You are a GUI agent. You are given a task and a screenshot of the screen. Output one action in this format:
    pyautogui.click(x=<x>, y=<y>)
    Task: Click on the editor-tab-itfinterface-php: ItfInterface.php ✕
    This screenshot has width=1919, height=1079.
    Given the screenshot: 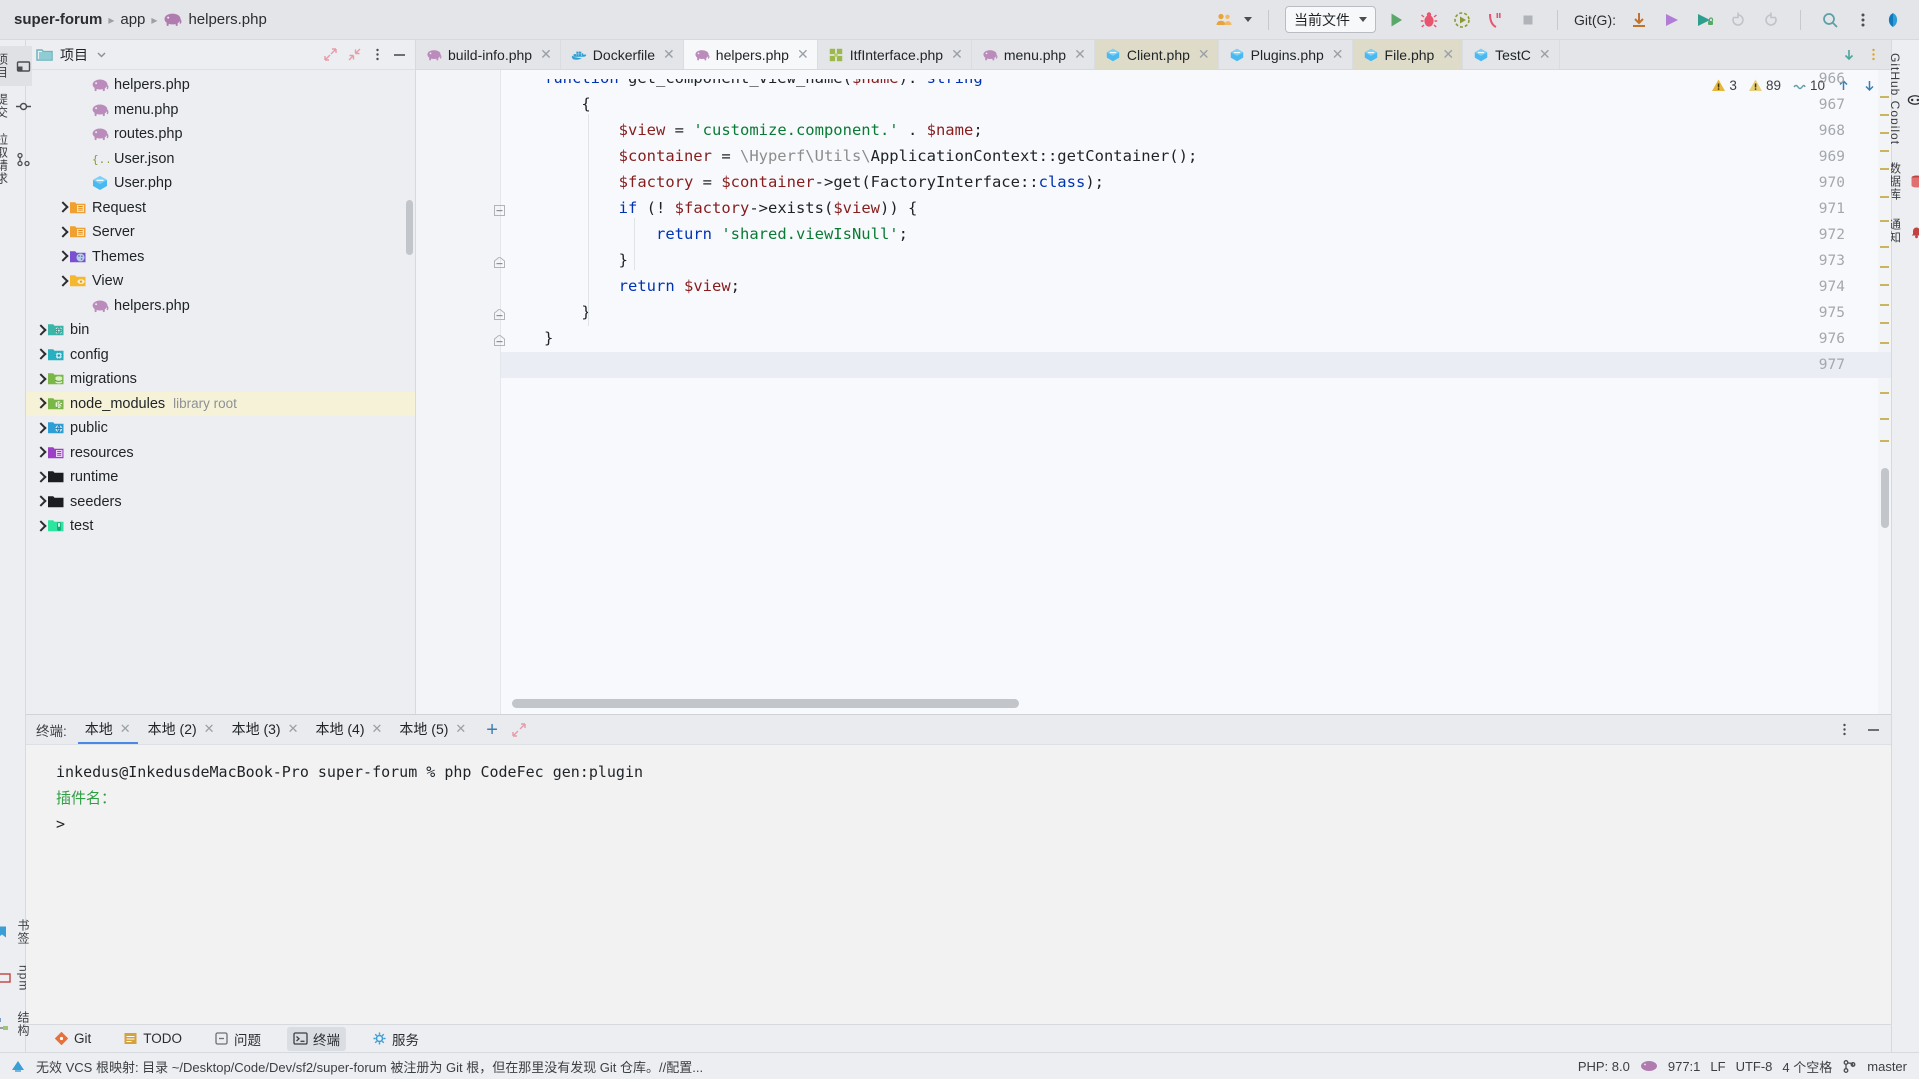 What is the action you would take?
    pyautogui.click(x=895, y=54)
    